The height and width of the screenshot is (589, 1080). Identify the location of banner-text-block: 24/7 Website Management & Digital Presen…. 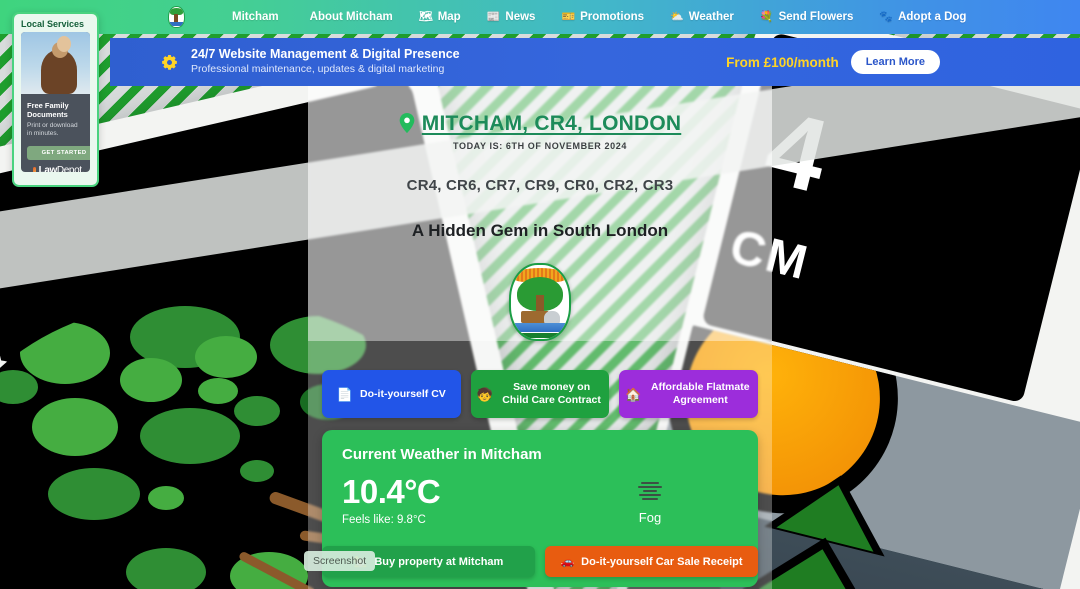
(325, 61).